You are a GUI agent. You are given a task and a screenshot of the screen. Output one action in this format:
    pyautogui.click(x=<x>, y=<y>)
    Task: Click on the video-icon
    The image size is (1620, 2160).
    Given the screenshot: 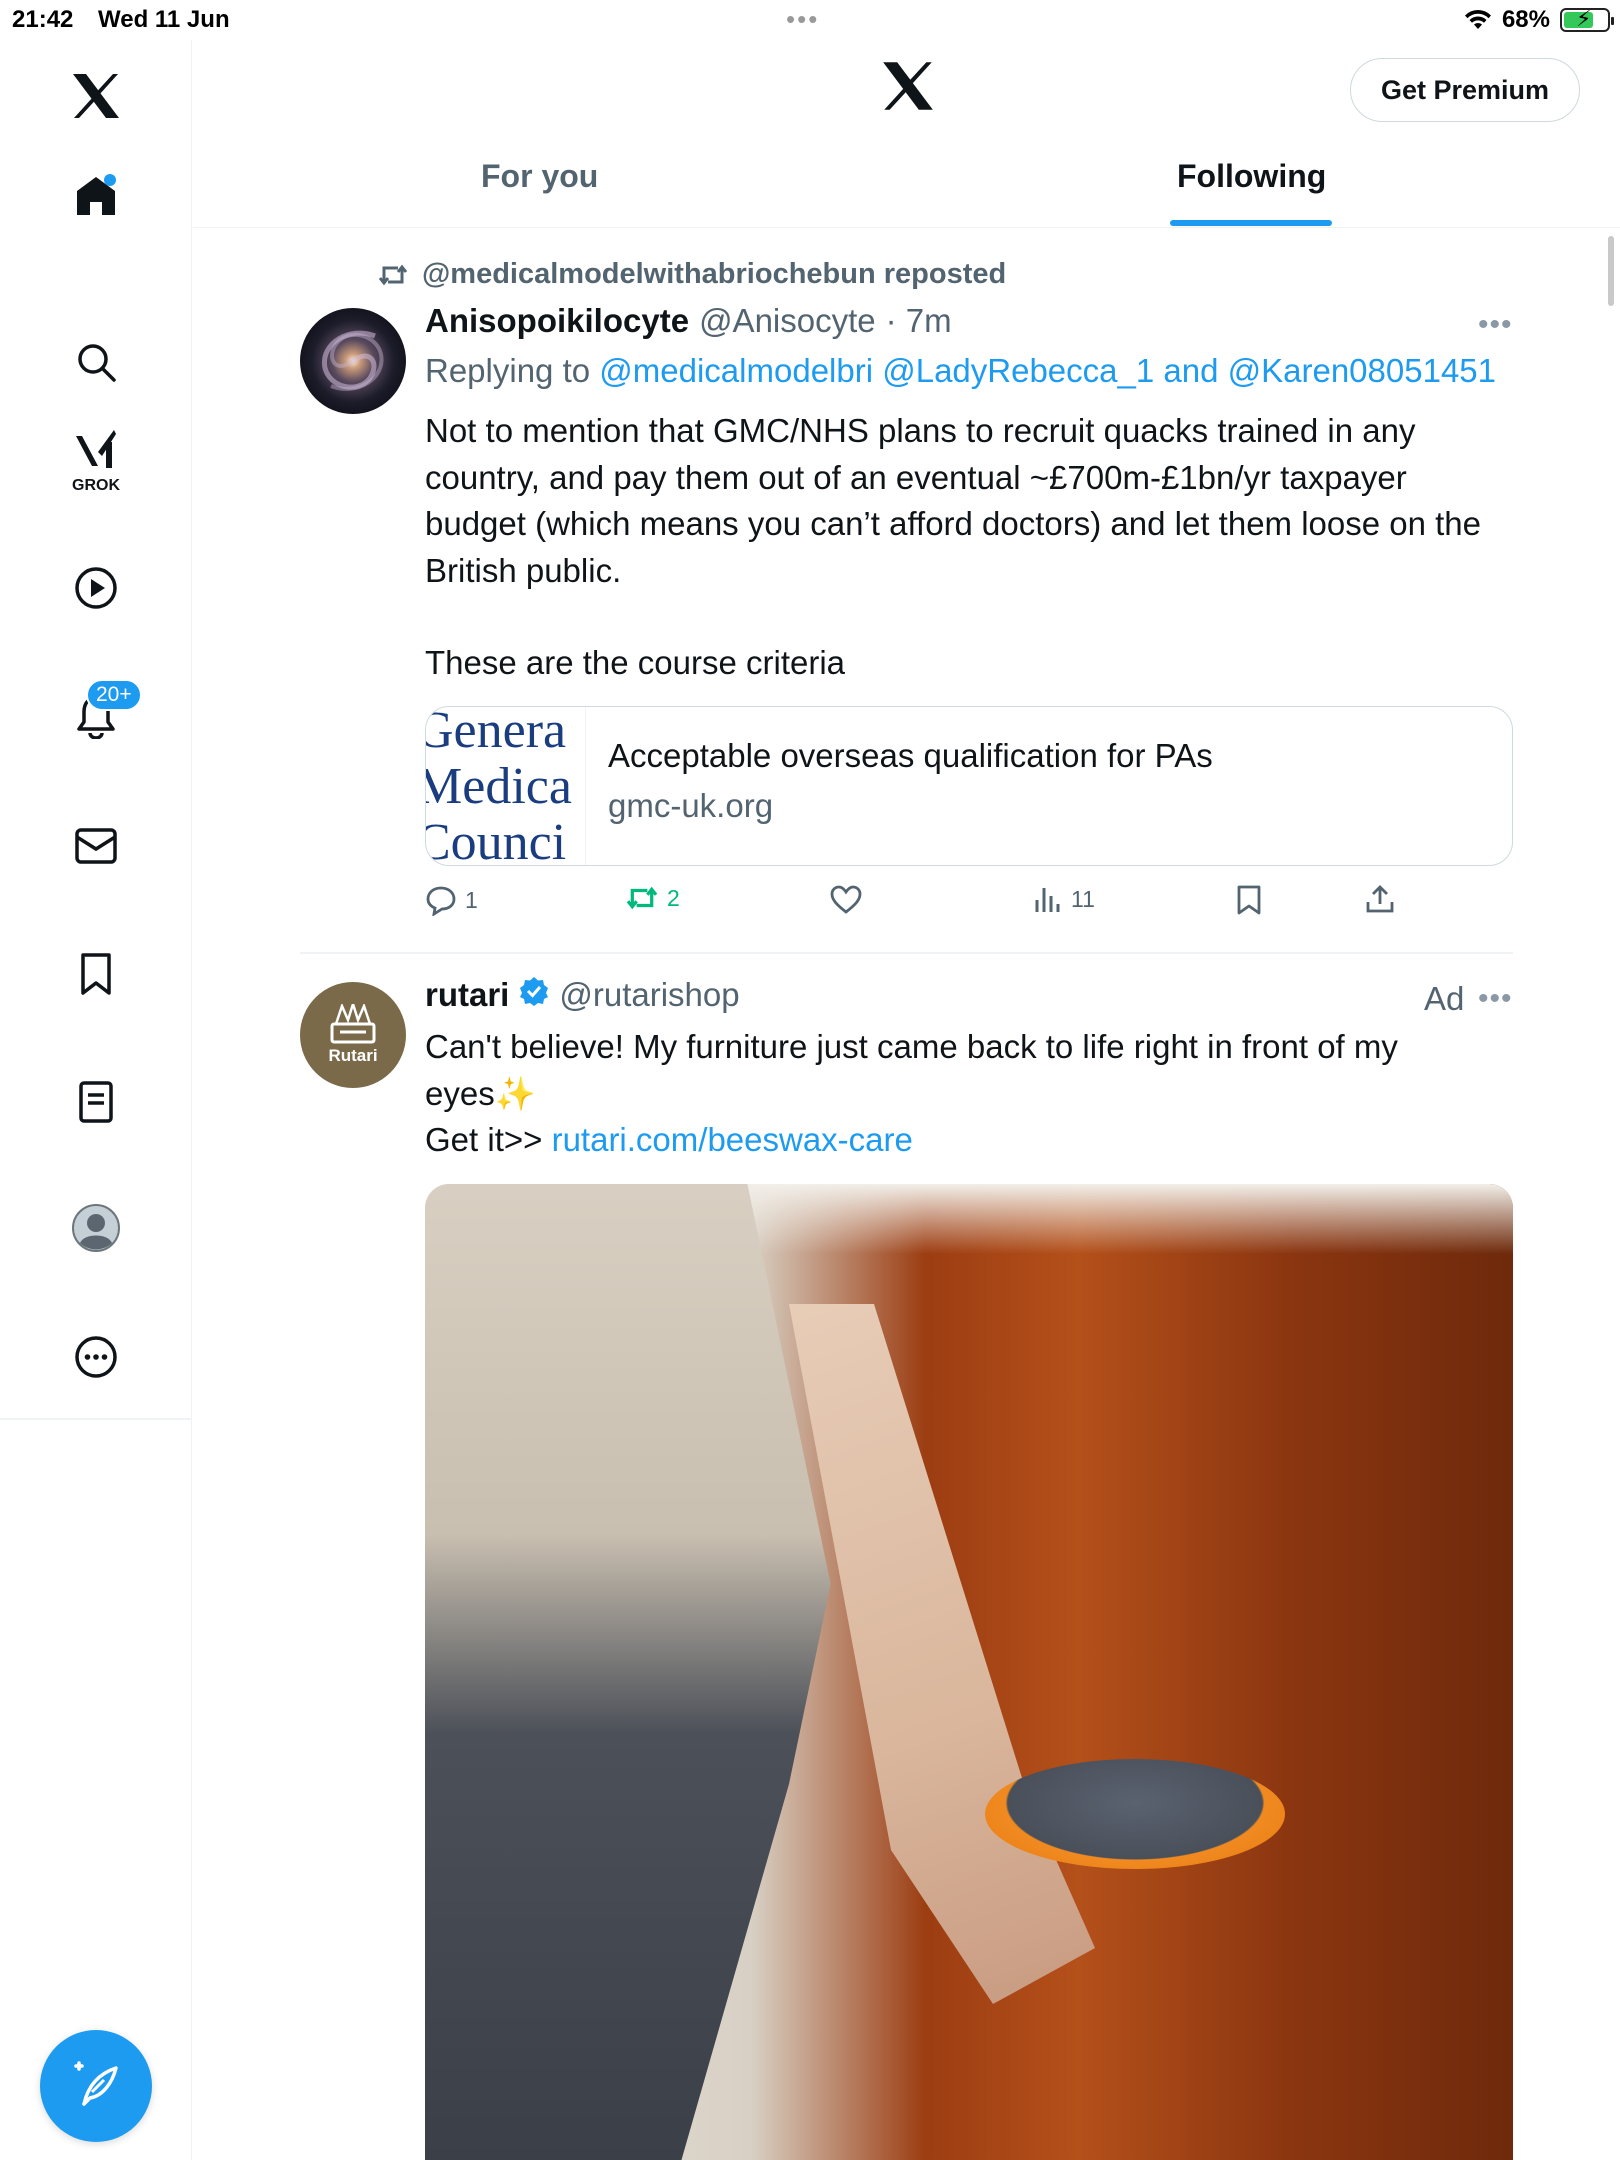 What is the action you would take?
    pyautogui.click(x=96, y=588)
    